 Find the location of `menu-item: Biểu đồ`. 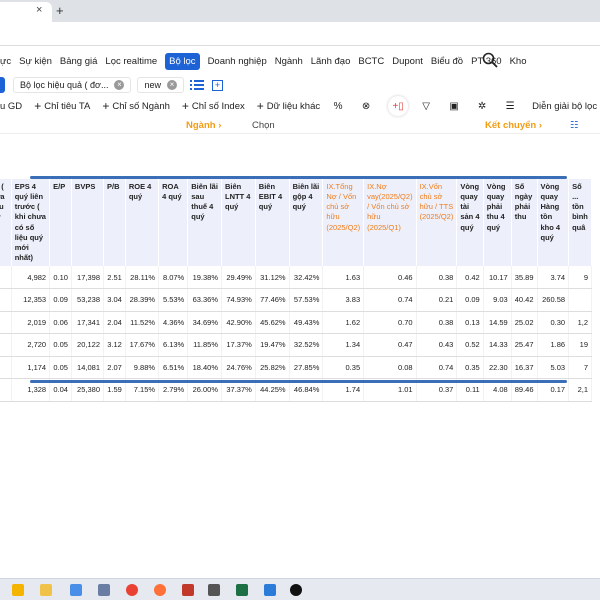

menu-item: Biểu đồ is located at coordinates (447, 61).